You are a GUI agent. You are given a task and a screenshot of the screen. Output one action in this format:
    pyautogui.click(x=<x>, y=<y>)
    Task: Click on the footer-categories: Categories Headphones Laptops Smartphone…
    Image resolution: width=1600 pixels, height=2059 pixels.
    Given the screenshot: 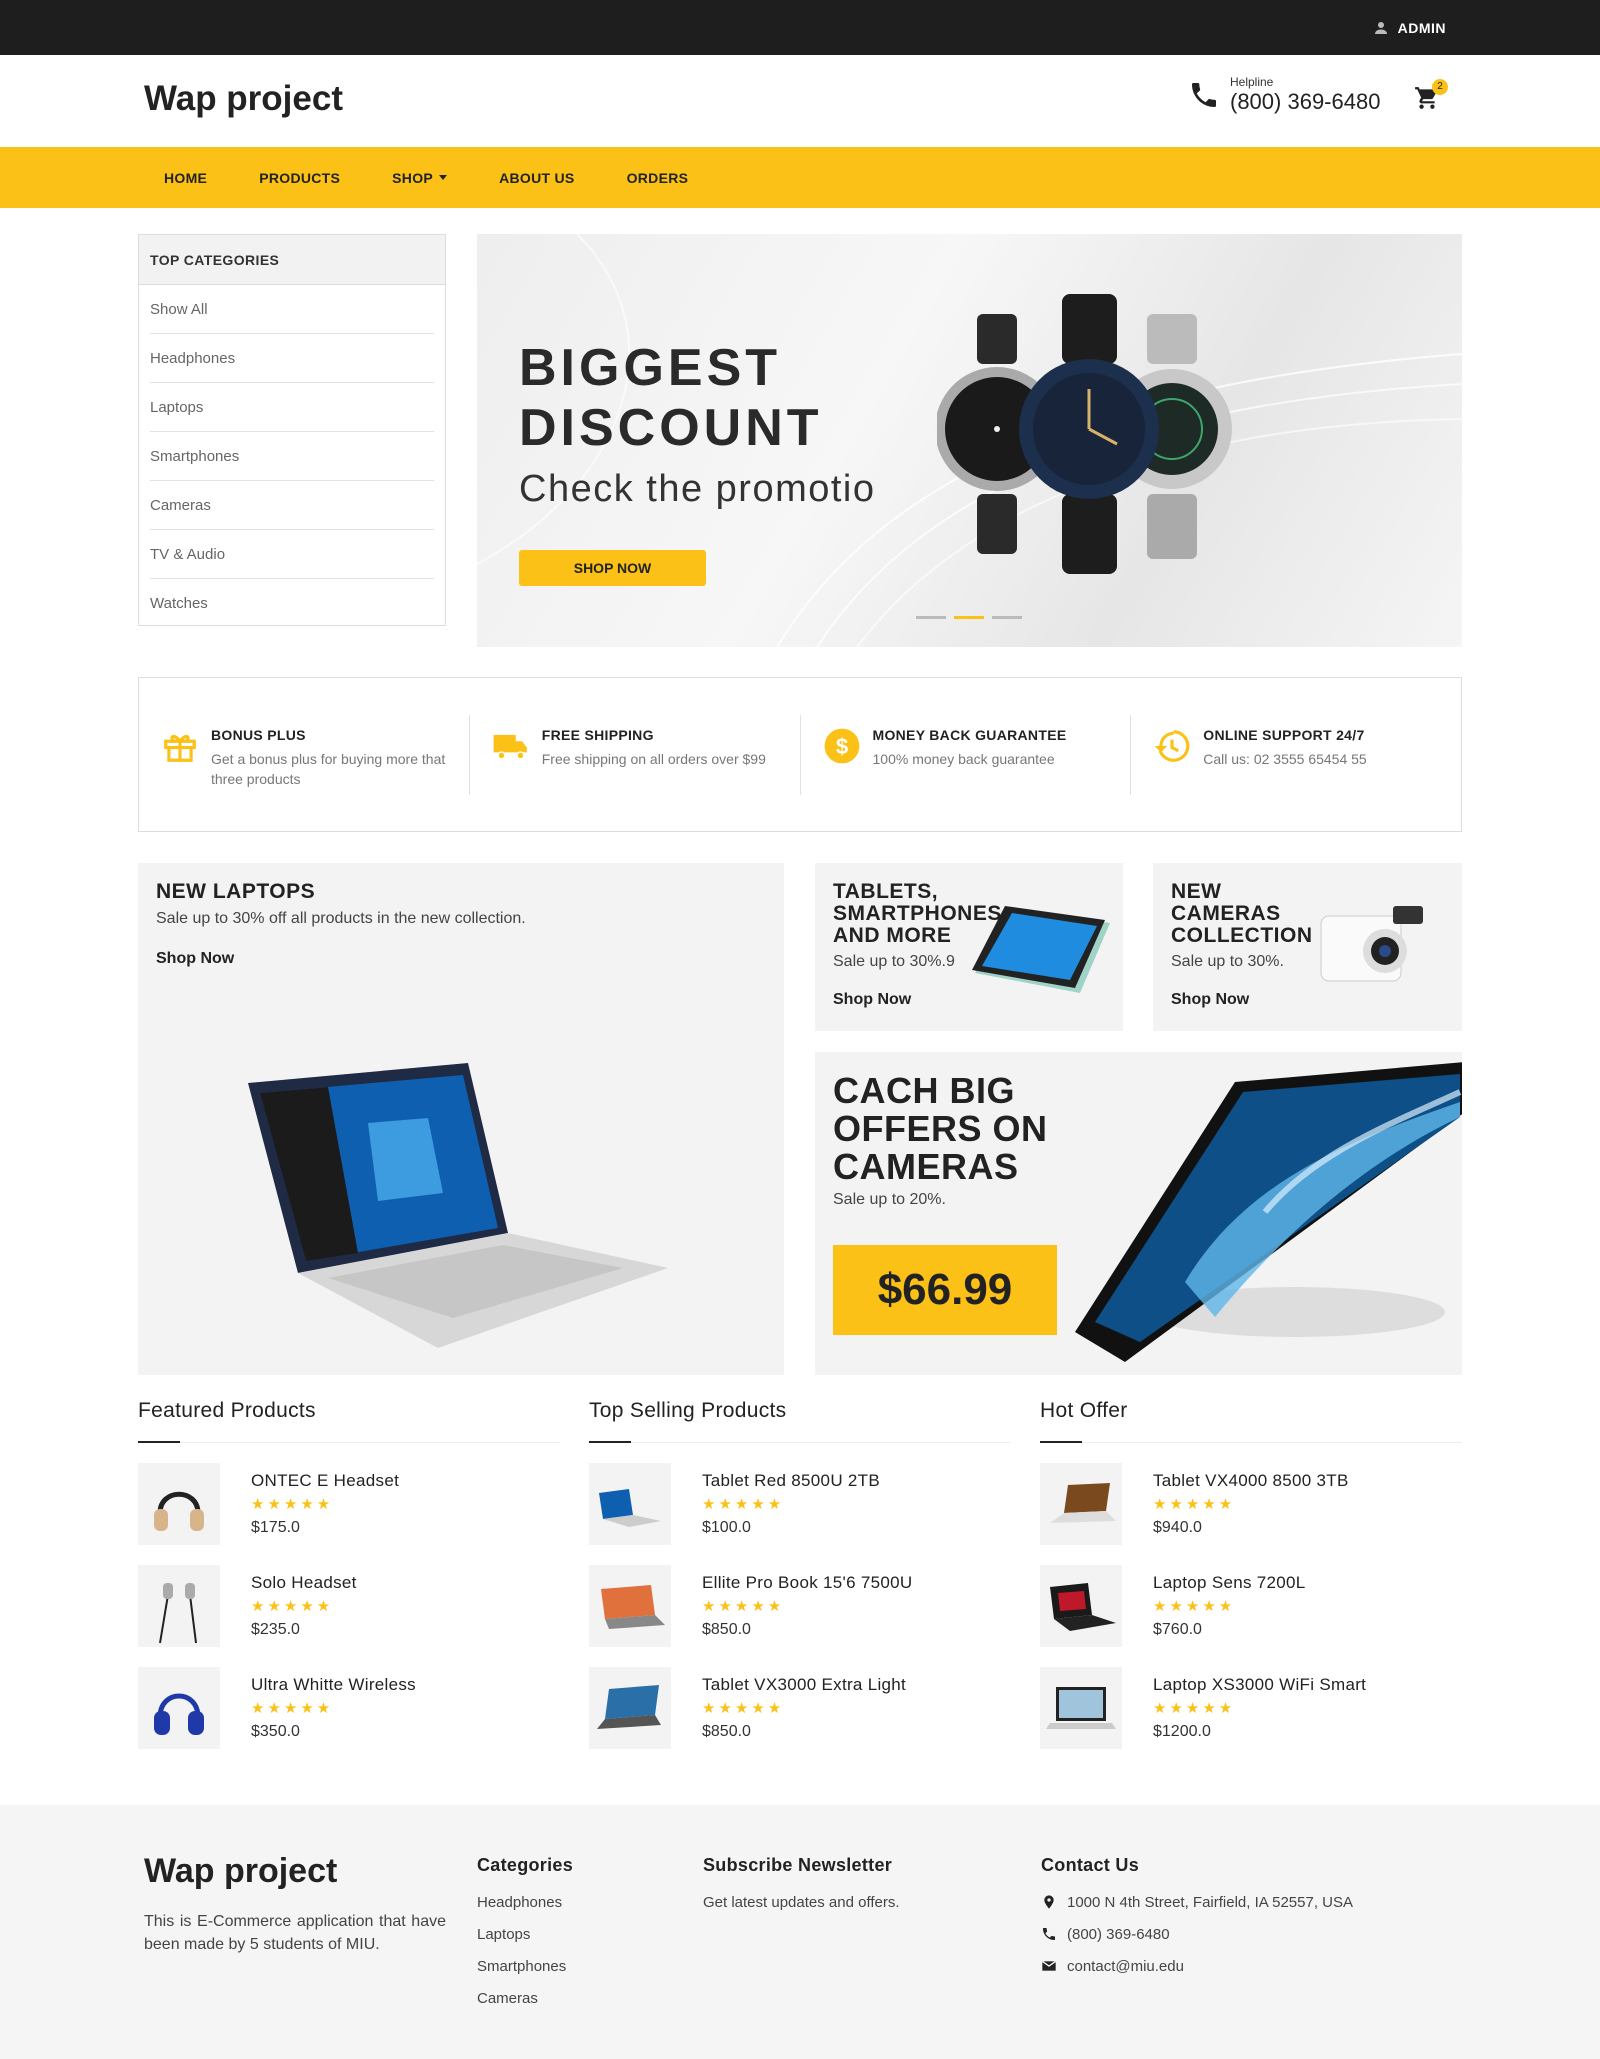 What is the action you would take?
    pyautogui.click(x=525, y=1934)
    